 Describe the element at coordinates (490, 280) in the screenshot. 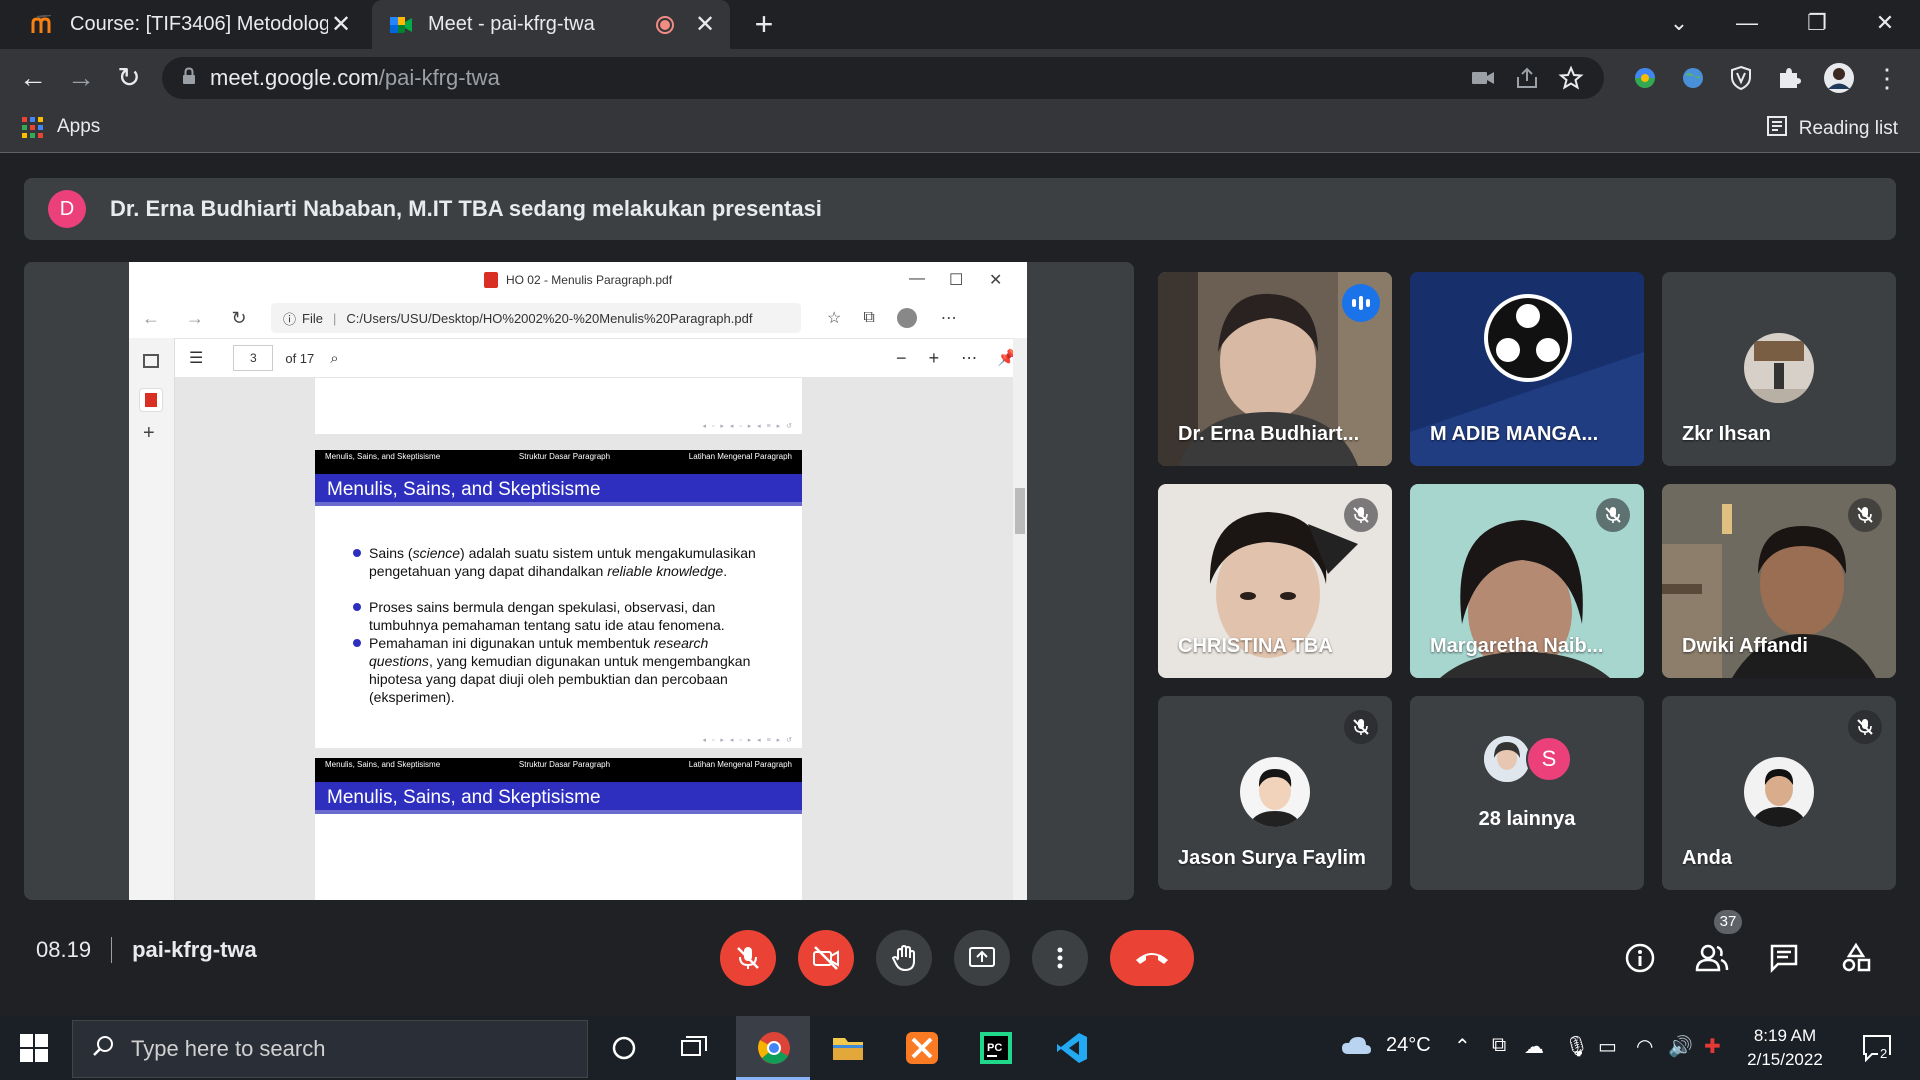

I see `pdf-file-icon` at that location.